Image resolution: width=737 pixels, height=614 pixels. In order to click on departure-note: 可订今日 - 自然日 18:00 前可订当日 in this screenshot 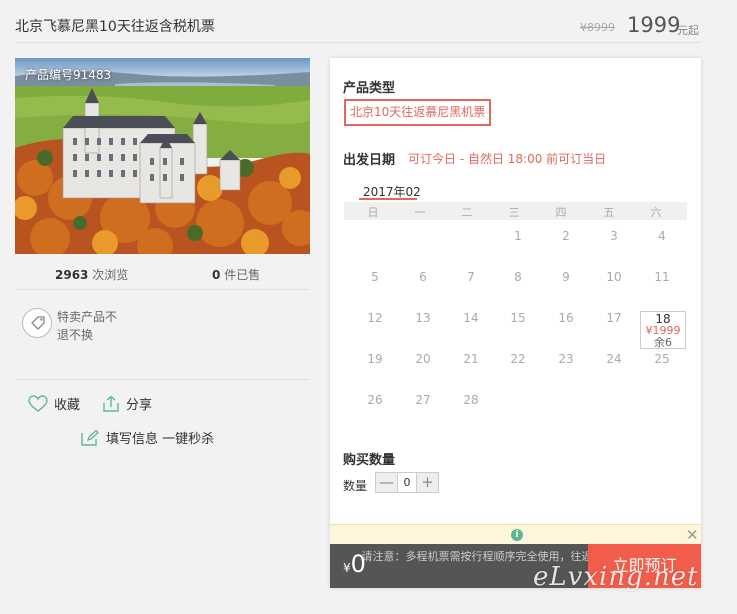, I will do `click(507, 159)`.